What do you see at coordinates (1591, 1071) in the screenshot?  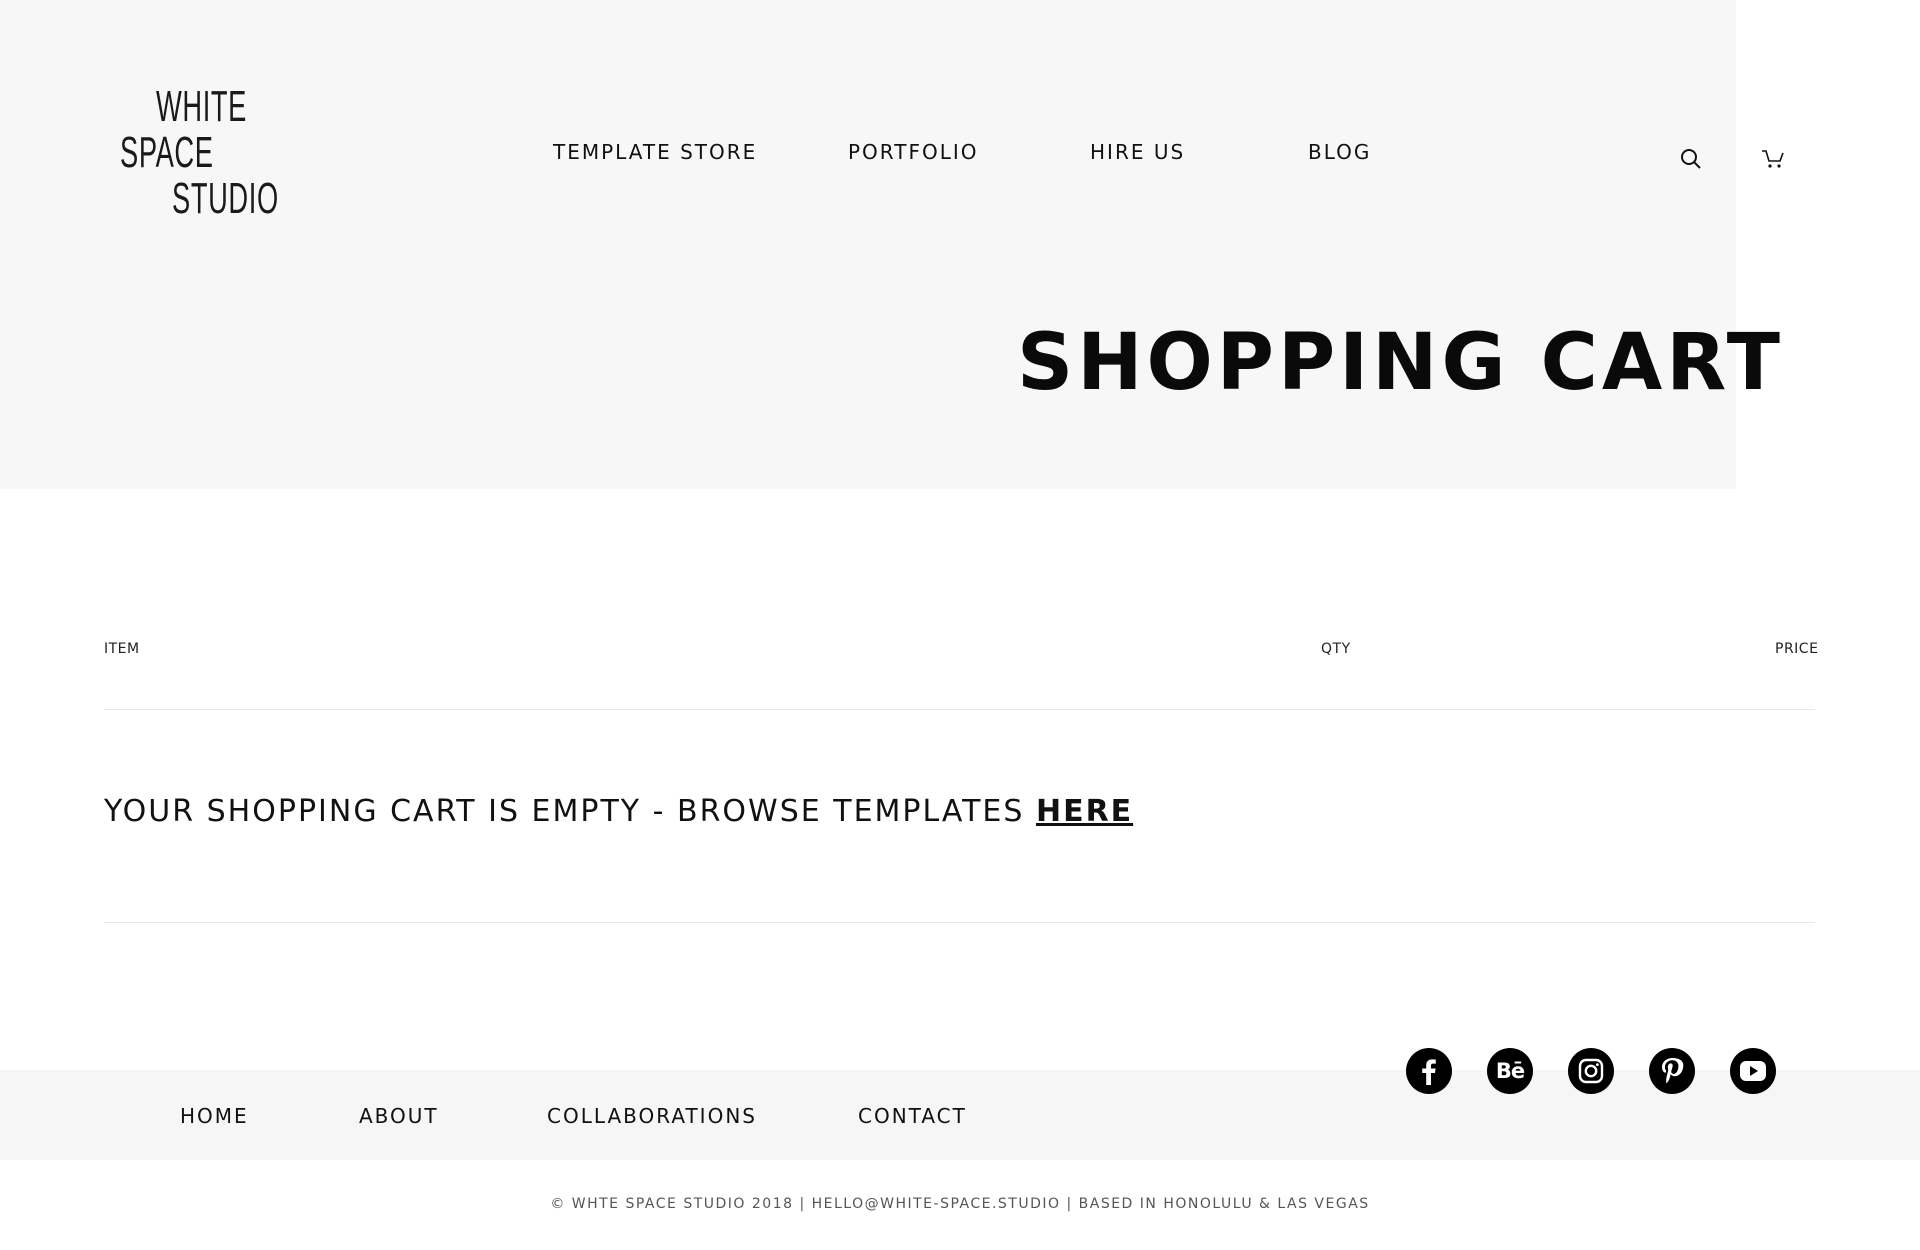 I see `instagram-icon` at bounding box center [1591, 1071].